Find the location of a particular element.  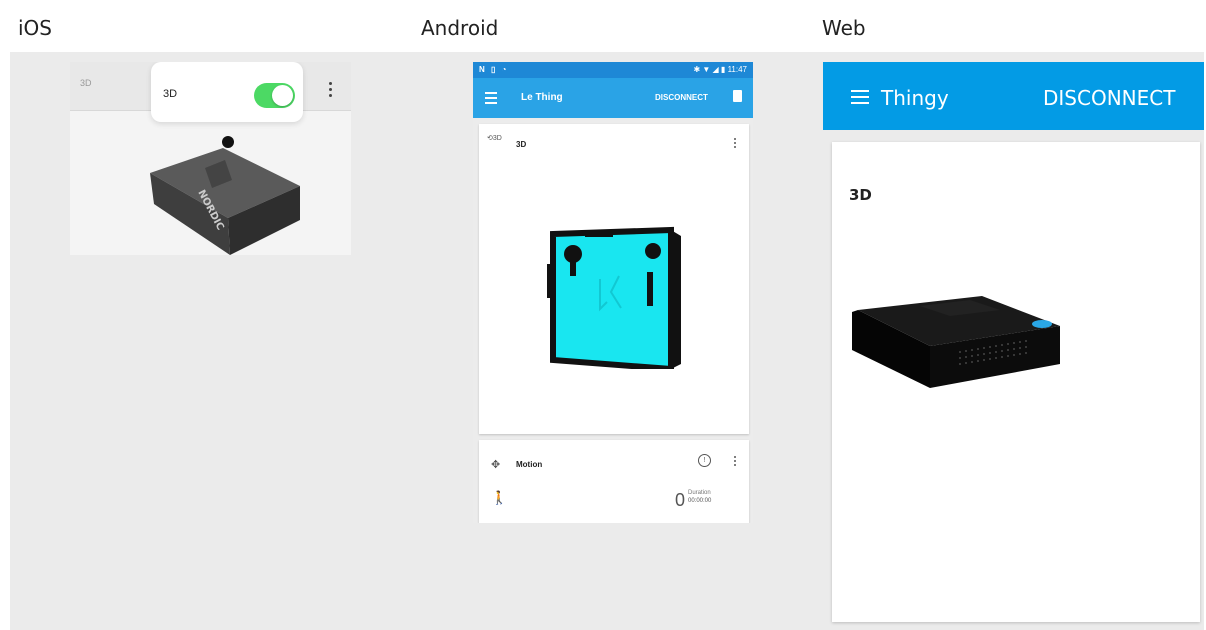

ios-card-title: 3D is located at coordinates (86, 83).